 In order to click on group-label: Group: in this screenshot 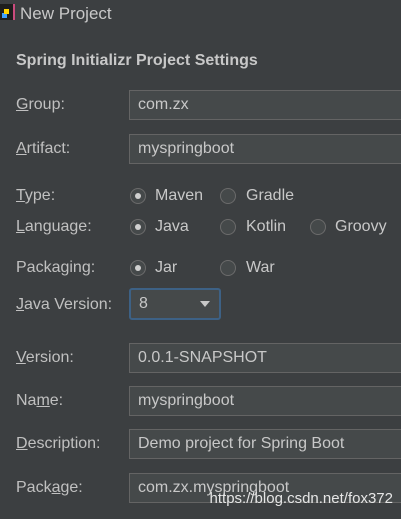, I will do `click(40, 104)`.